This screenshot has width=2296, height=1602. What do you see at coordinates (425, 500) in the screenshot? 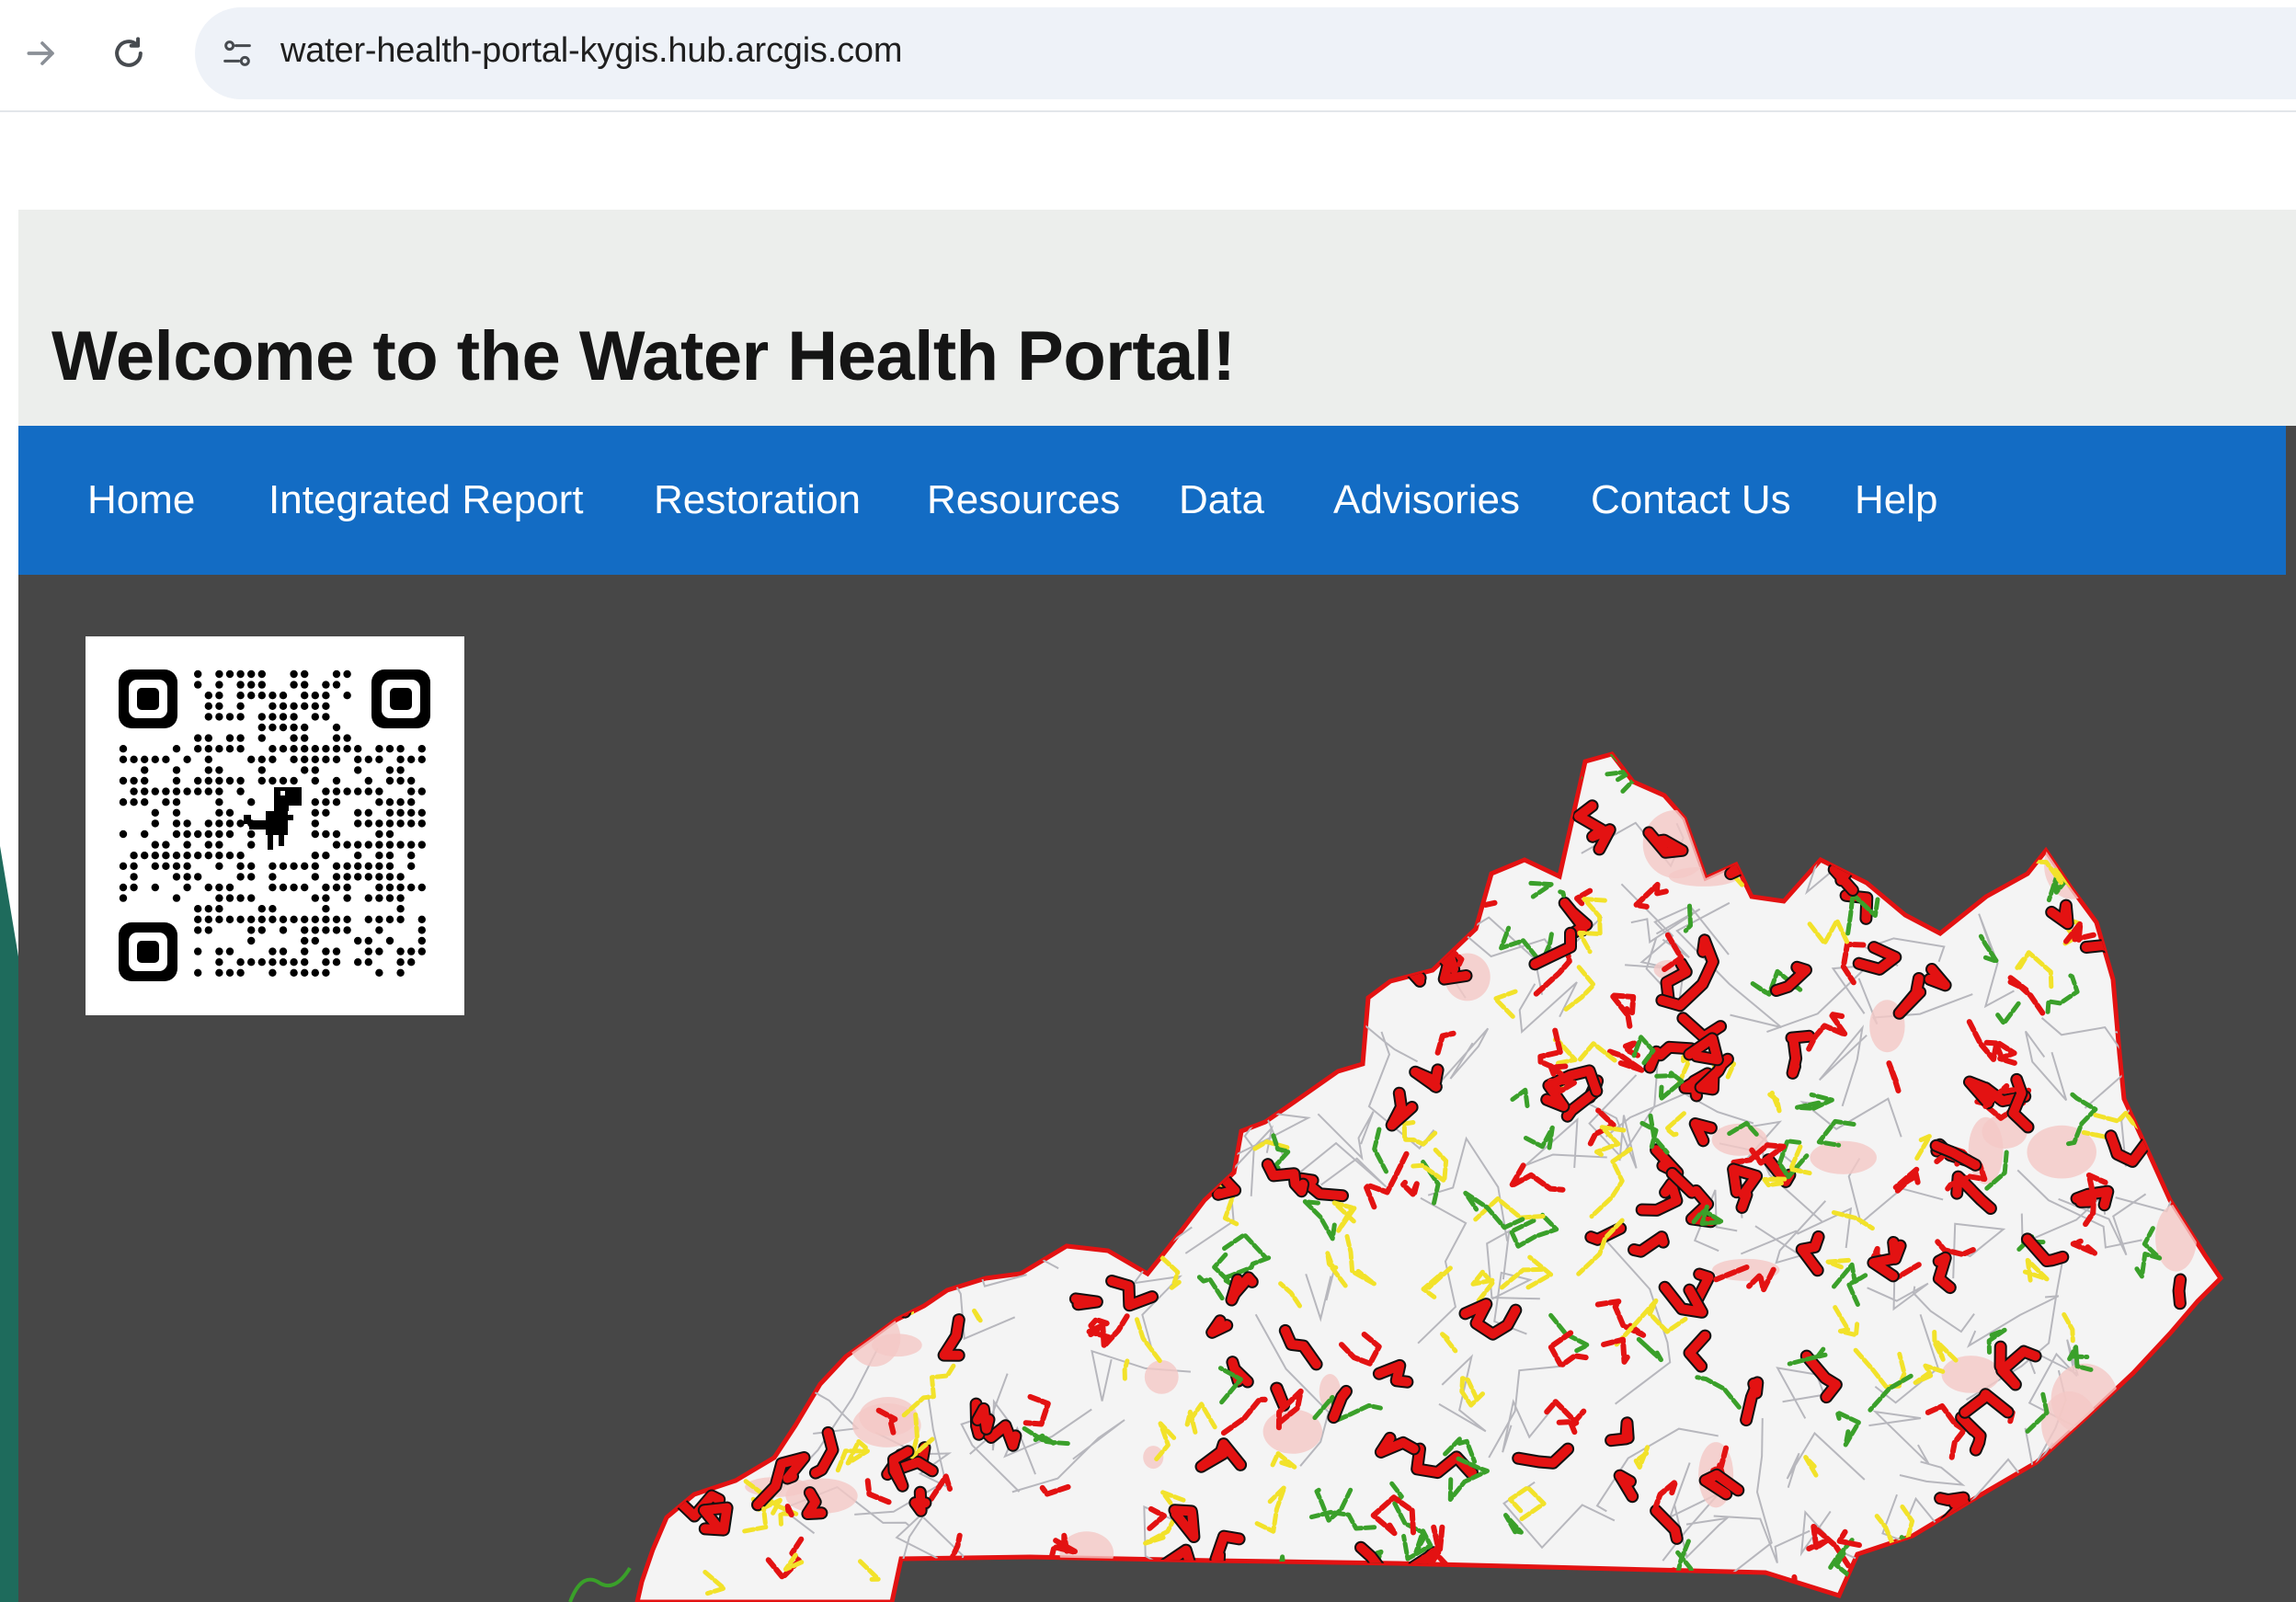
I see `nav-integrated-report: Integrated Report` at bounding box center [425, 500].